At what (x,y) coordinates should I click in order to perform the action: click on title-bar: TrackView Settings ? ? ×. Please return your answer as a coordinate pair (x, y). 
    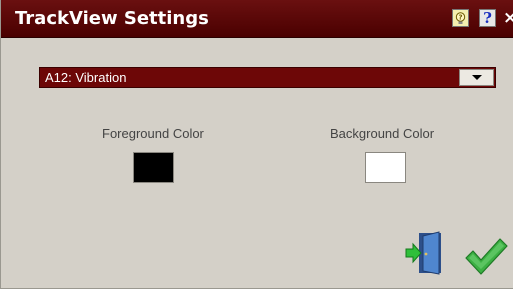
    Looking at the image, I should click on (257, 19).